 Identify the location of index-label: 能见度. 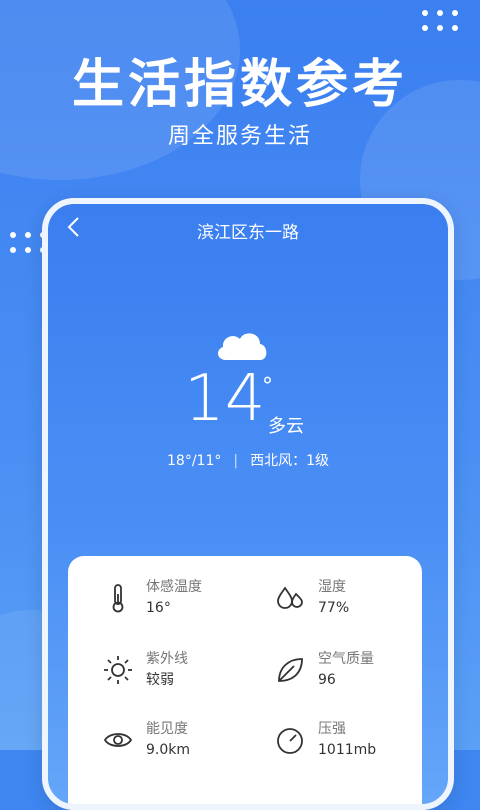
(167, 729).